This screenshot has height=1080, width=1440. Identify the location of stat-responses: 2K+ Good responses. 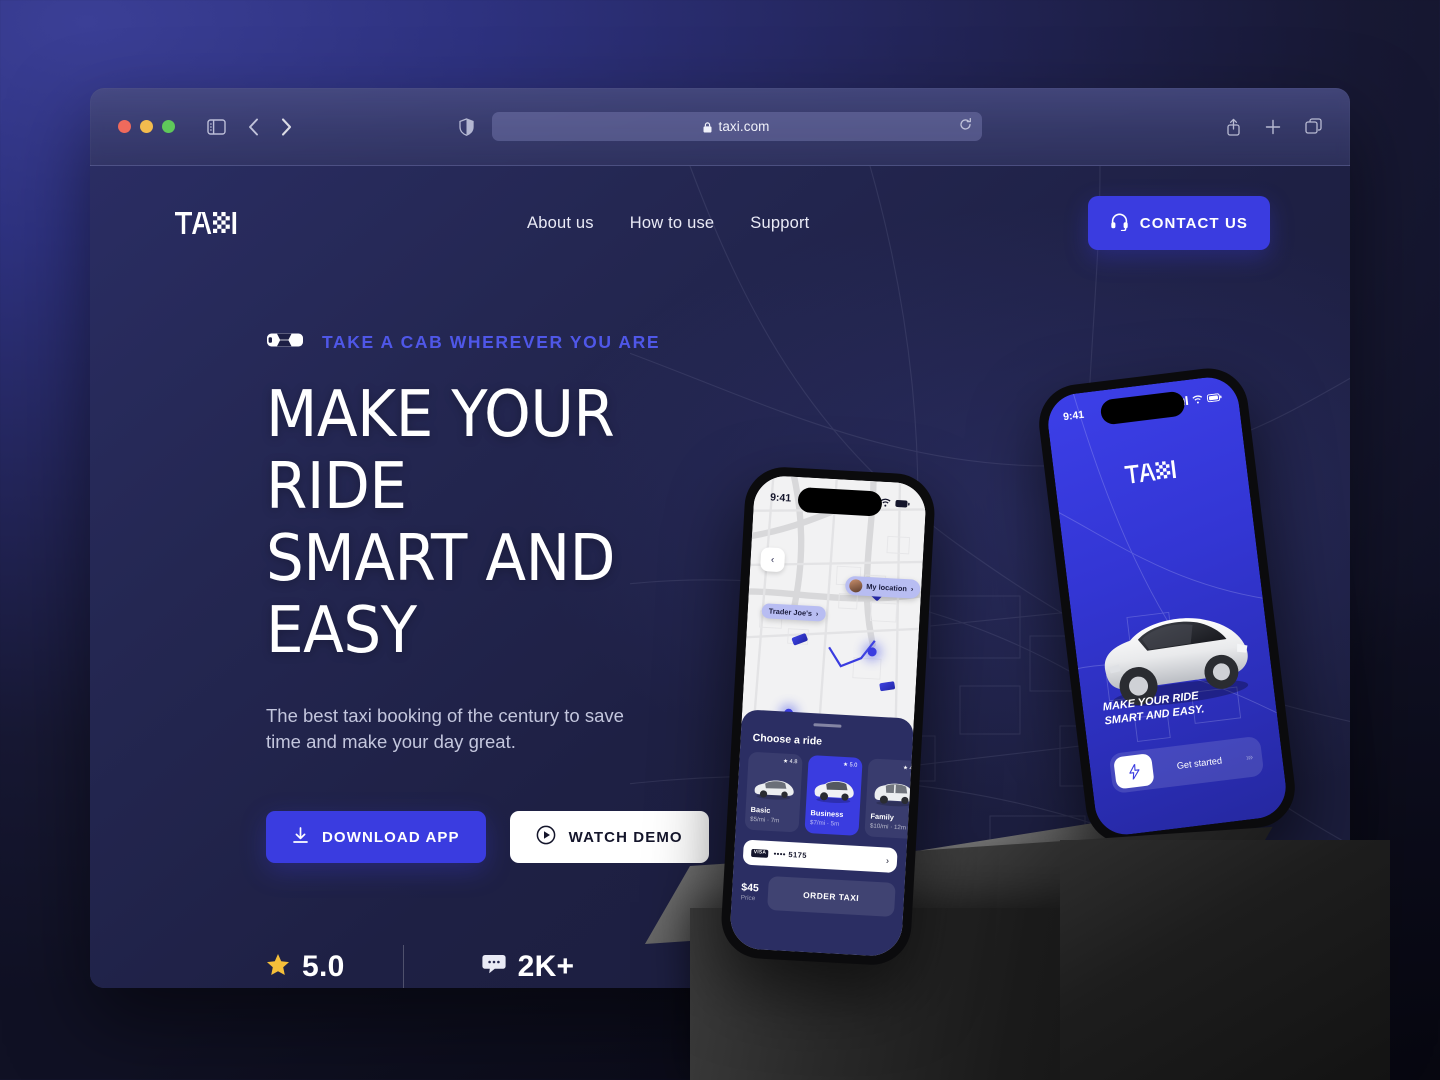
(537, 969).